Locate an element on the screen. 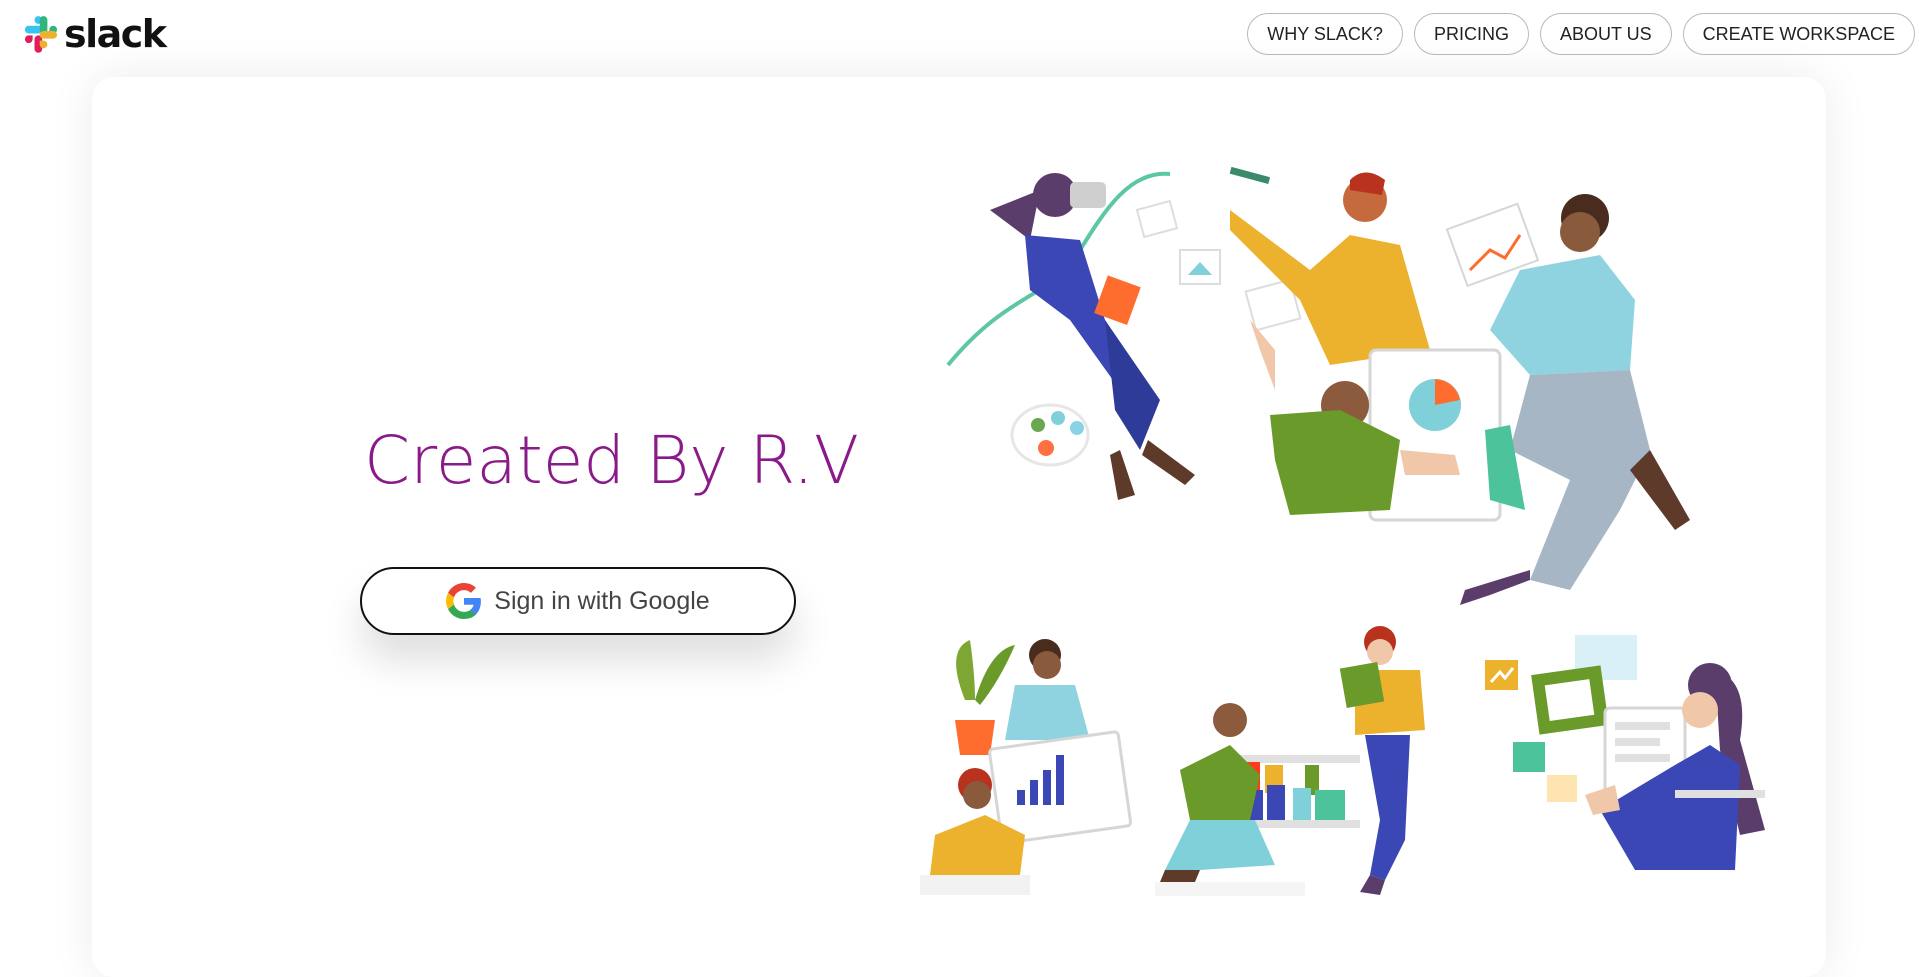  nav-create-workspace-button: CREATE WORKSPACE is located at coordinates (1798, 34).